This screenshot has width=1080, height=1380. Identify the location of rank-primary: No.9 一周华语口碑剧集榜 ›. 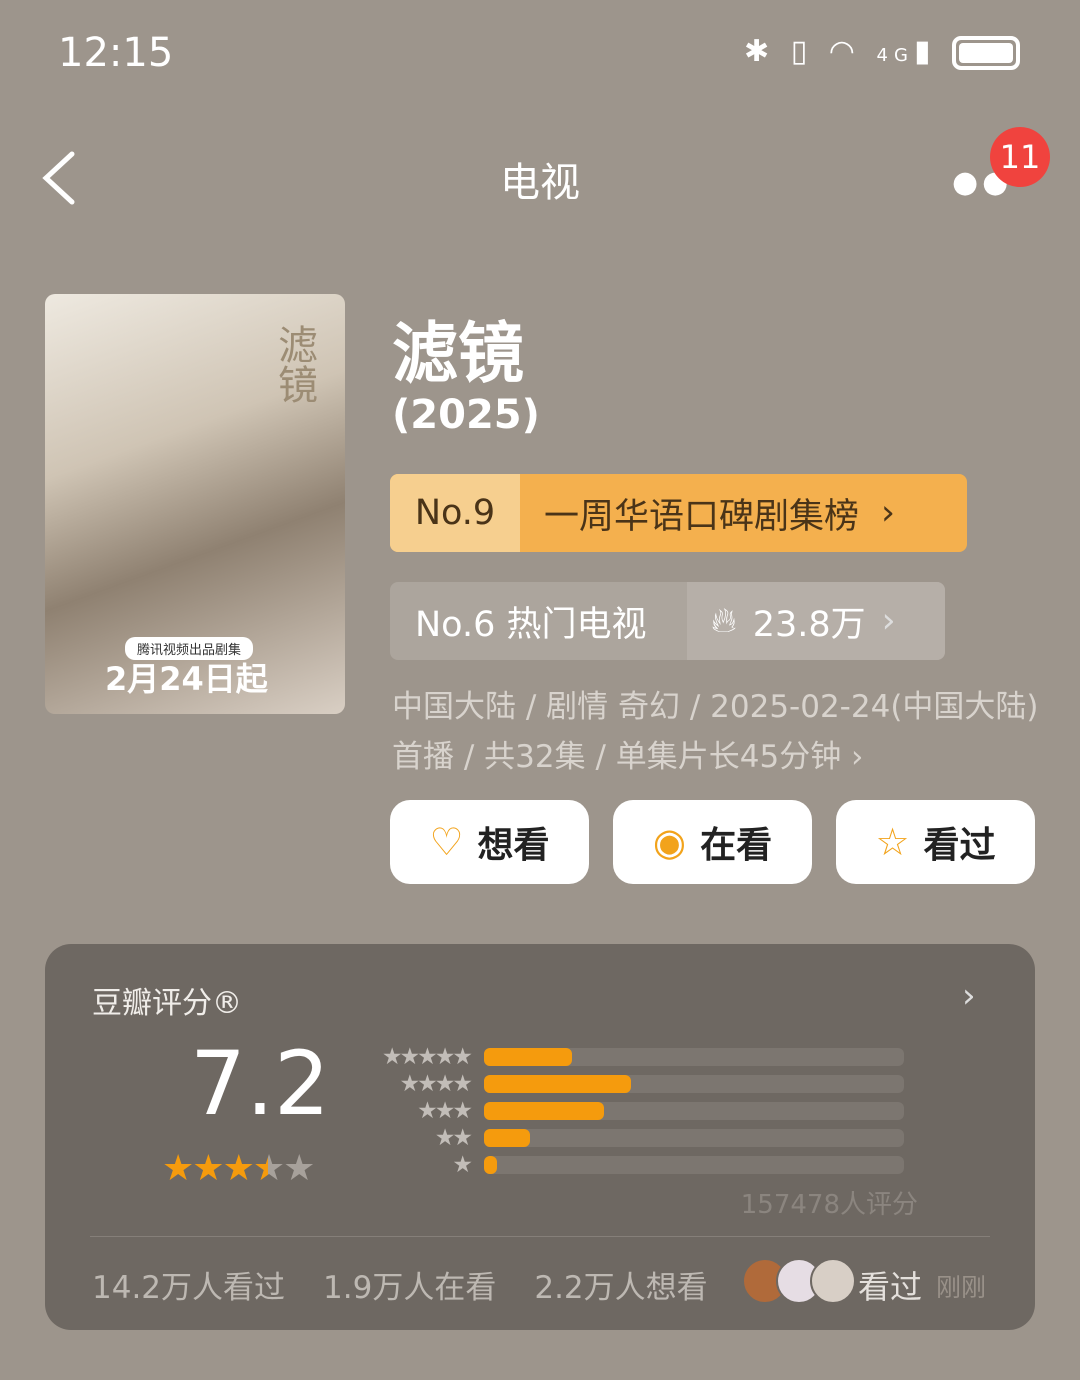
(678, 513).